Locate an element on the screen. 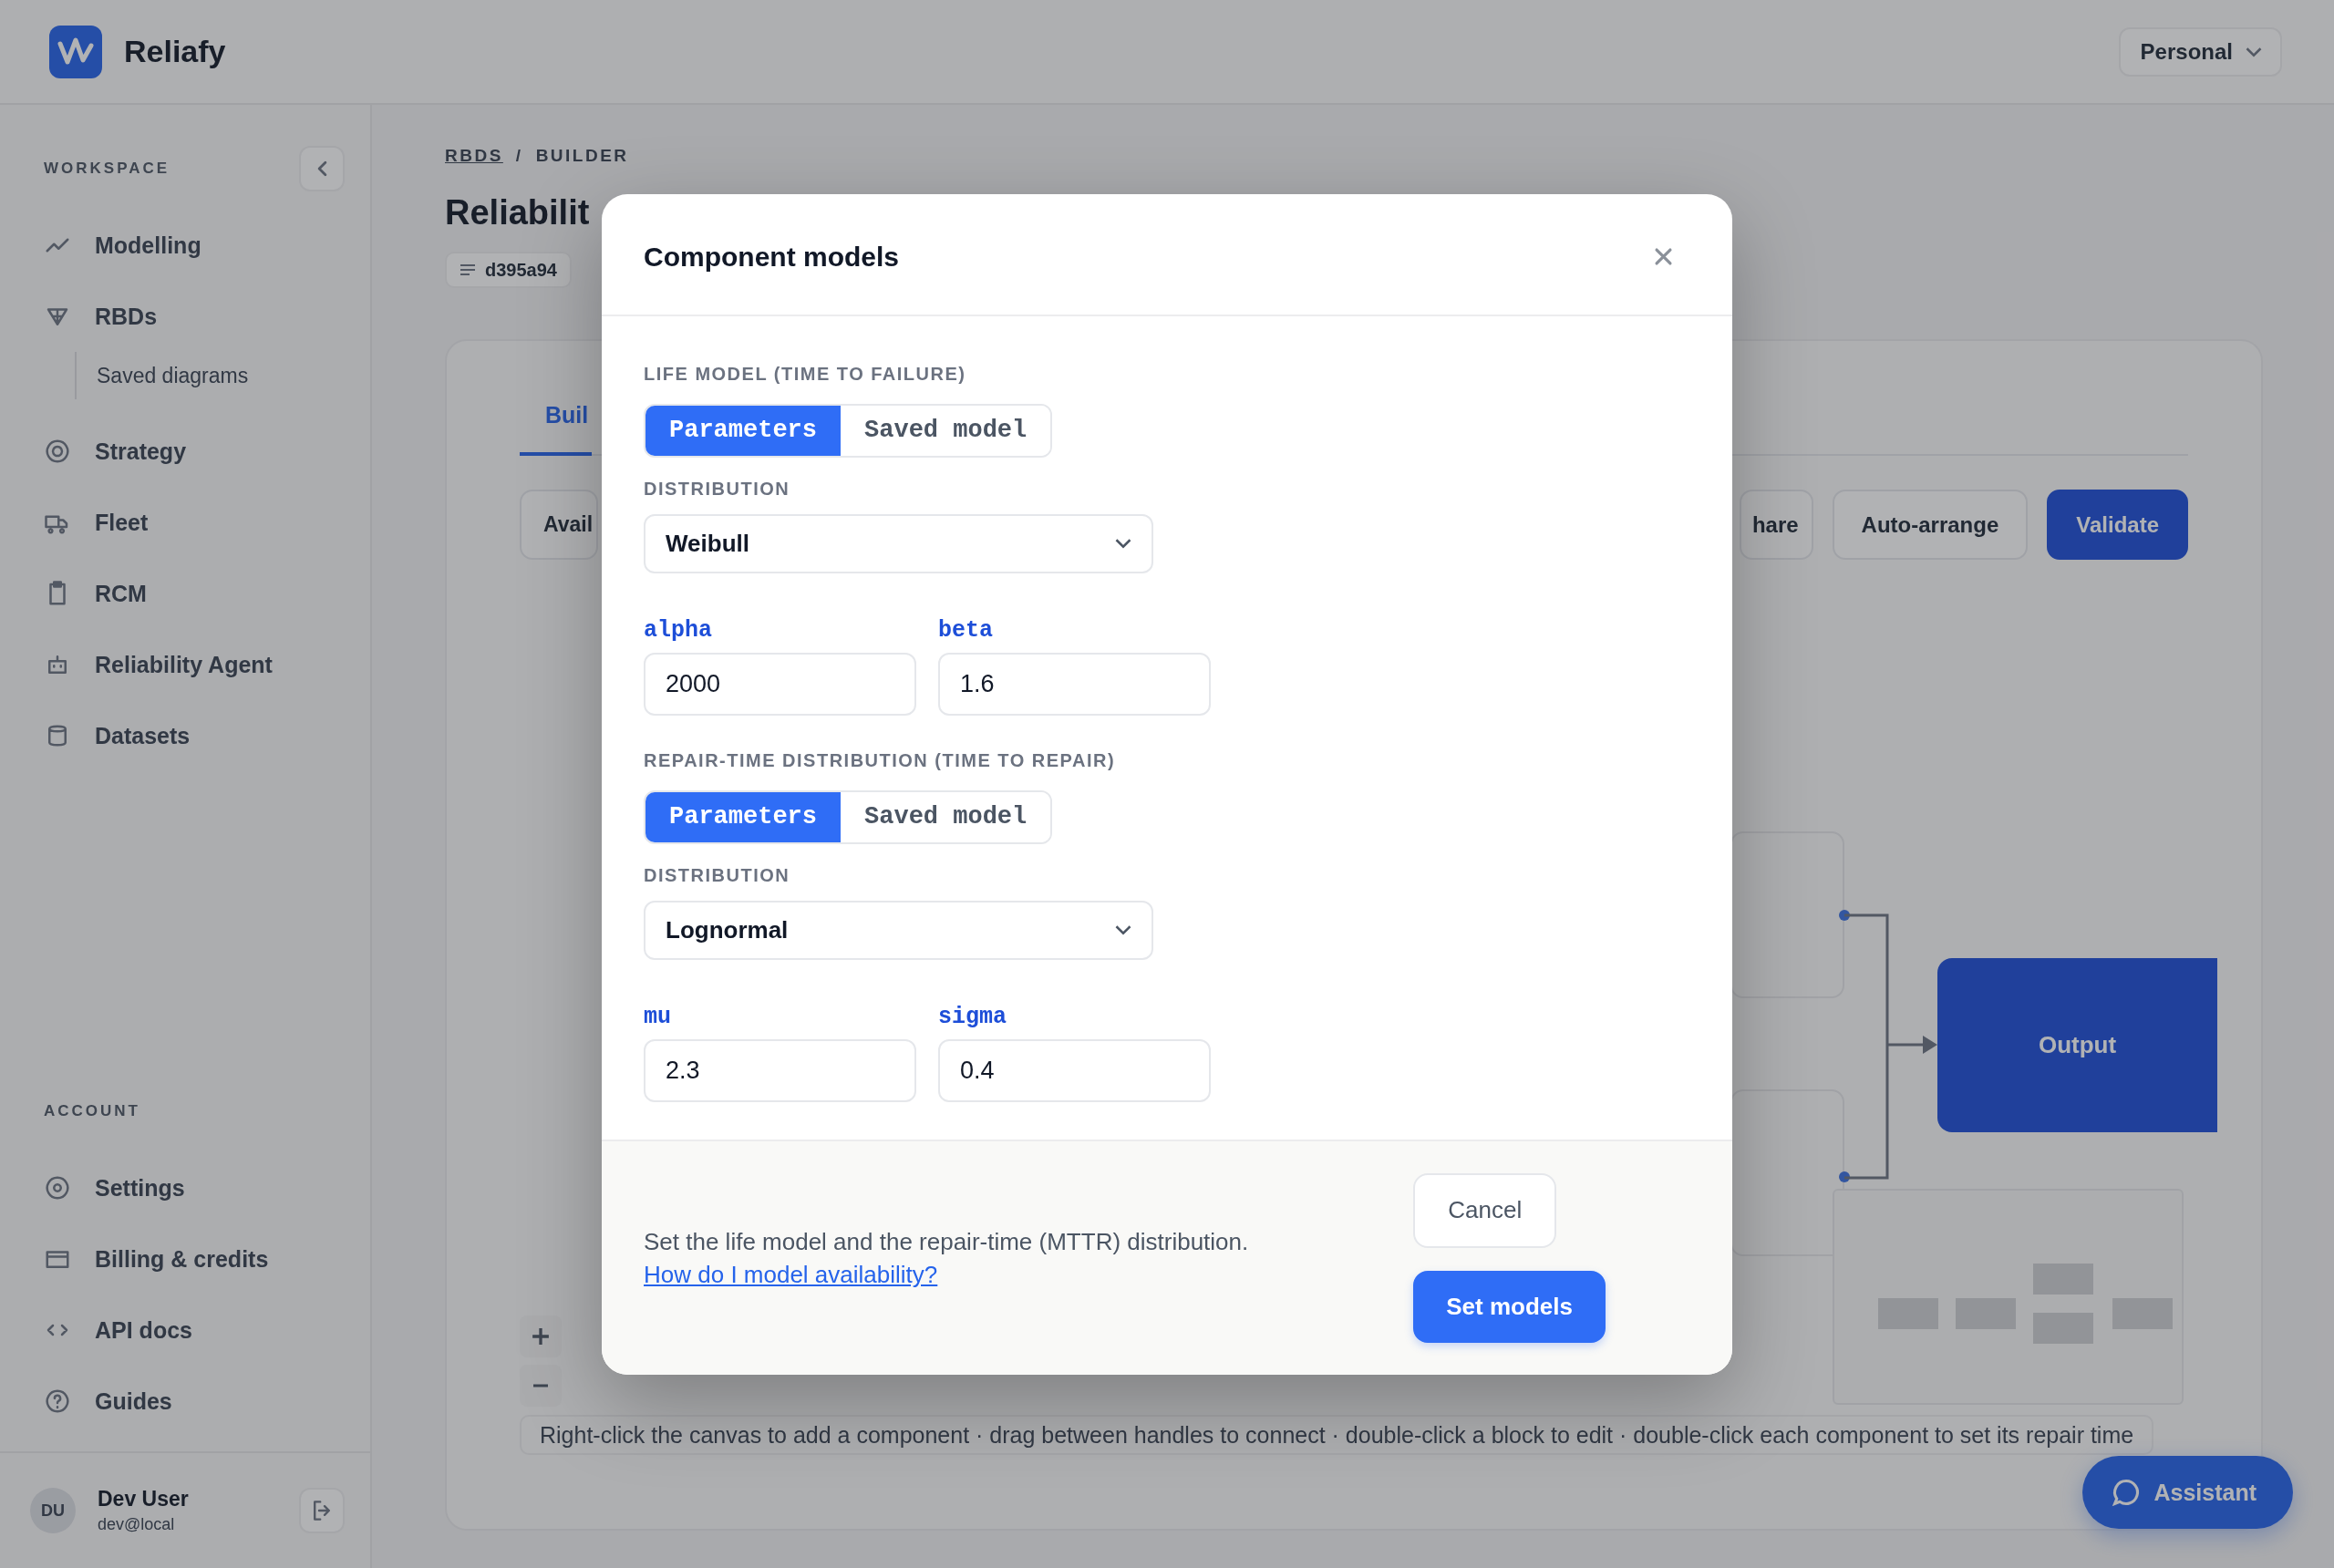 The image size is (2334, 1568). breadcrumb-current: BUILDER is located at coordinates (582, 156).